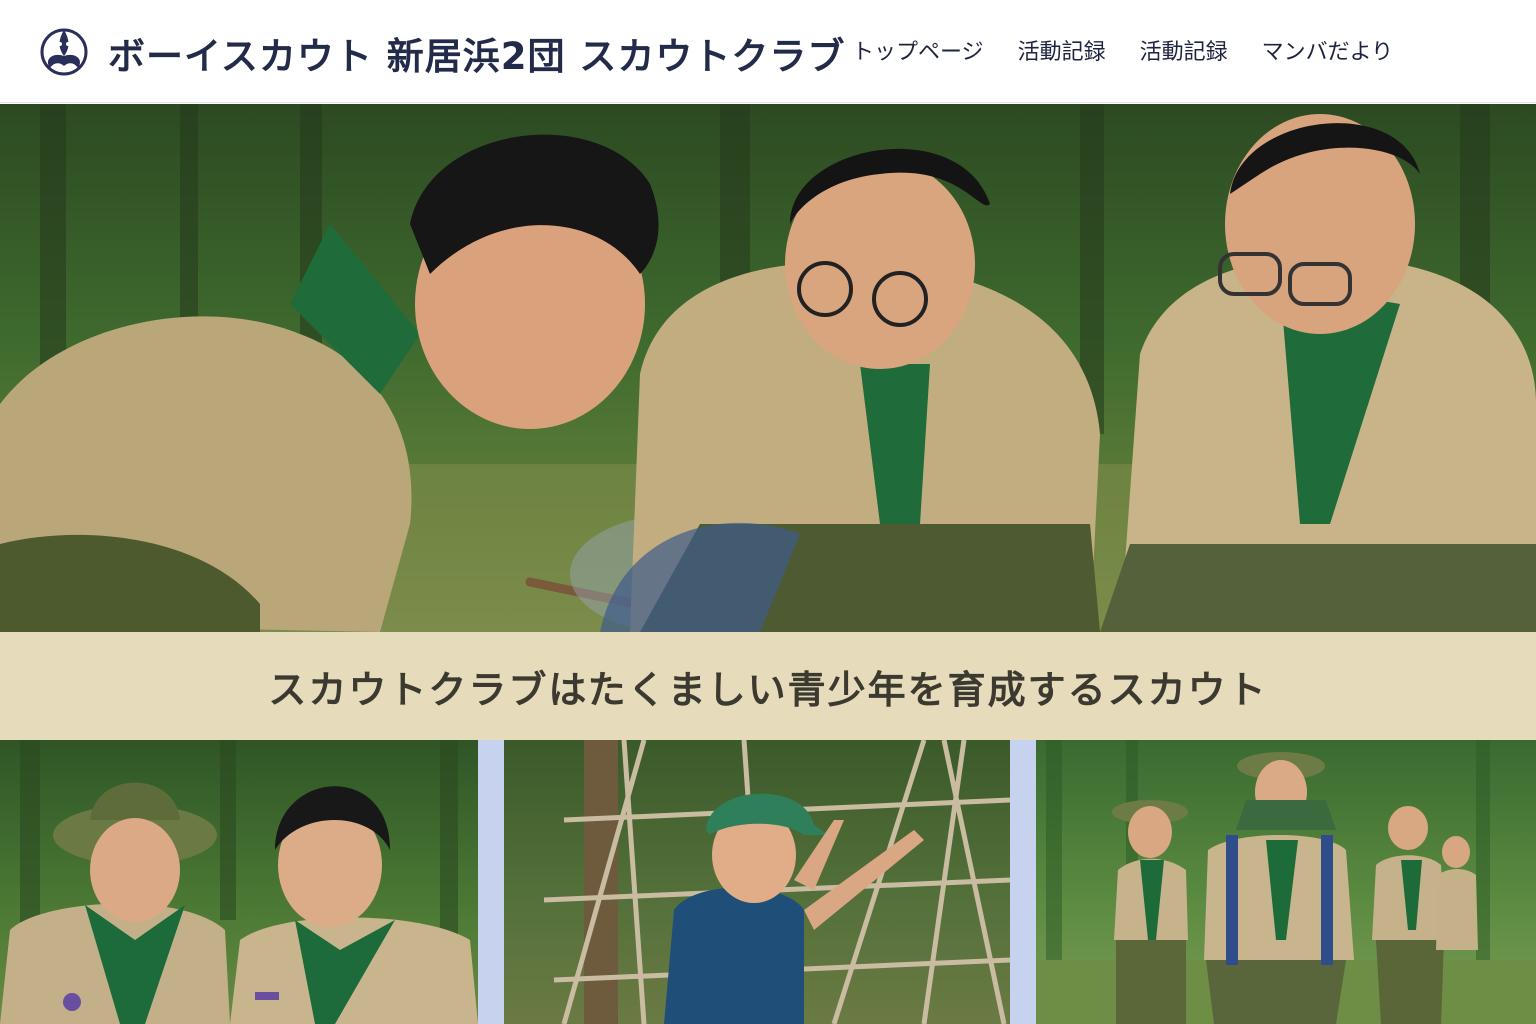 The height and width of the screenshot is (1024, 1536). Describe the element at coordinates (768, 689) in the screenshot. I see `tagline-text: スカウトクラブはたくましい青少年を育成するスカウト` at that location.